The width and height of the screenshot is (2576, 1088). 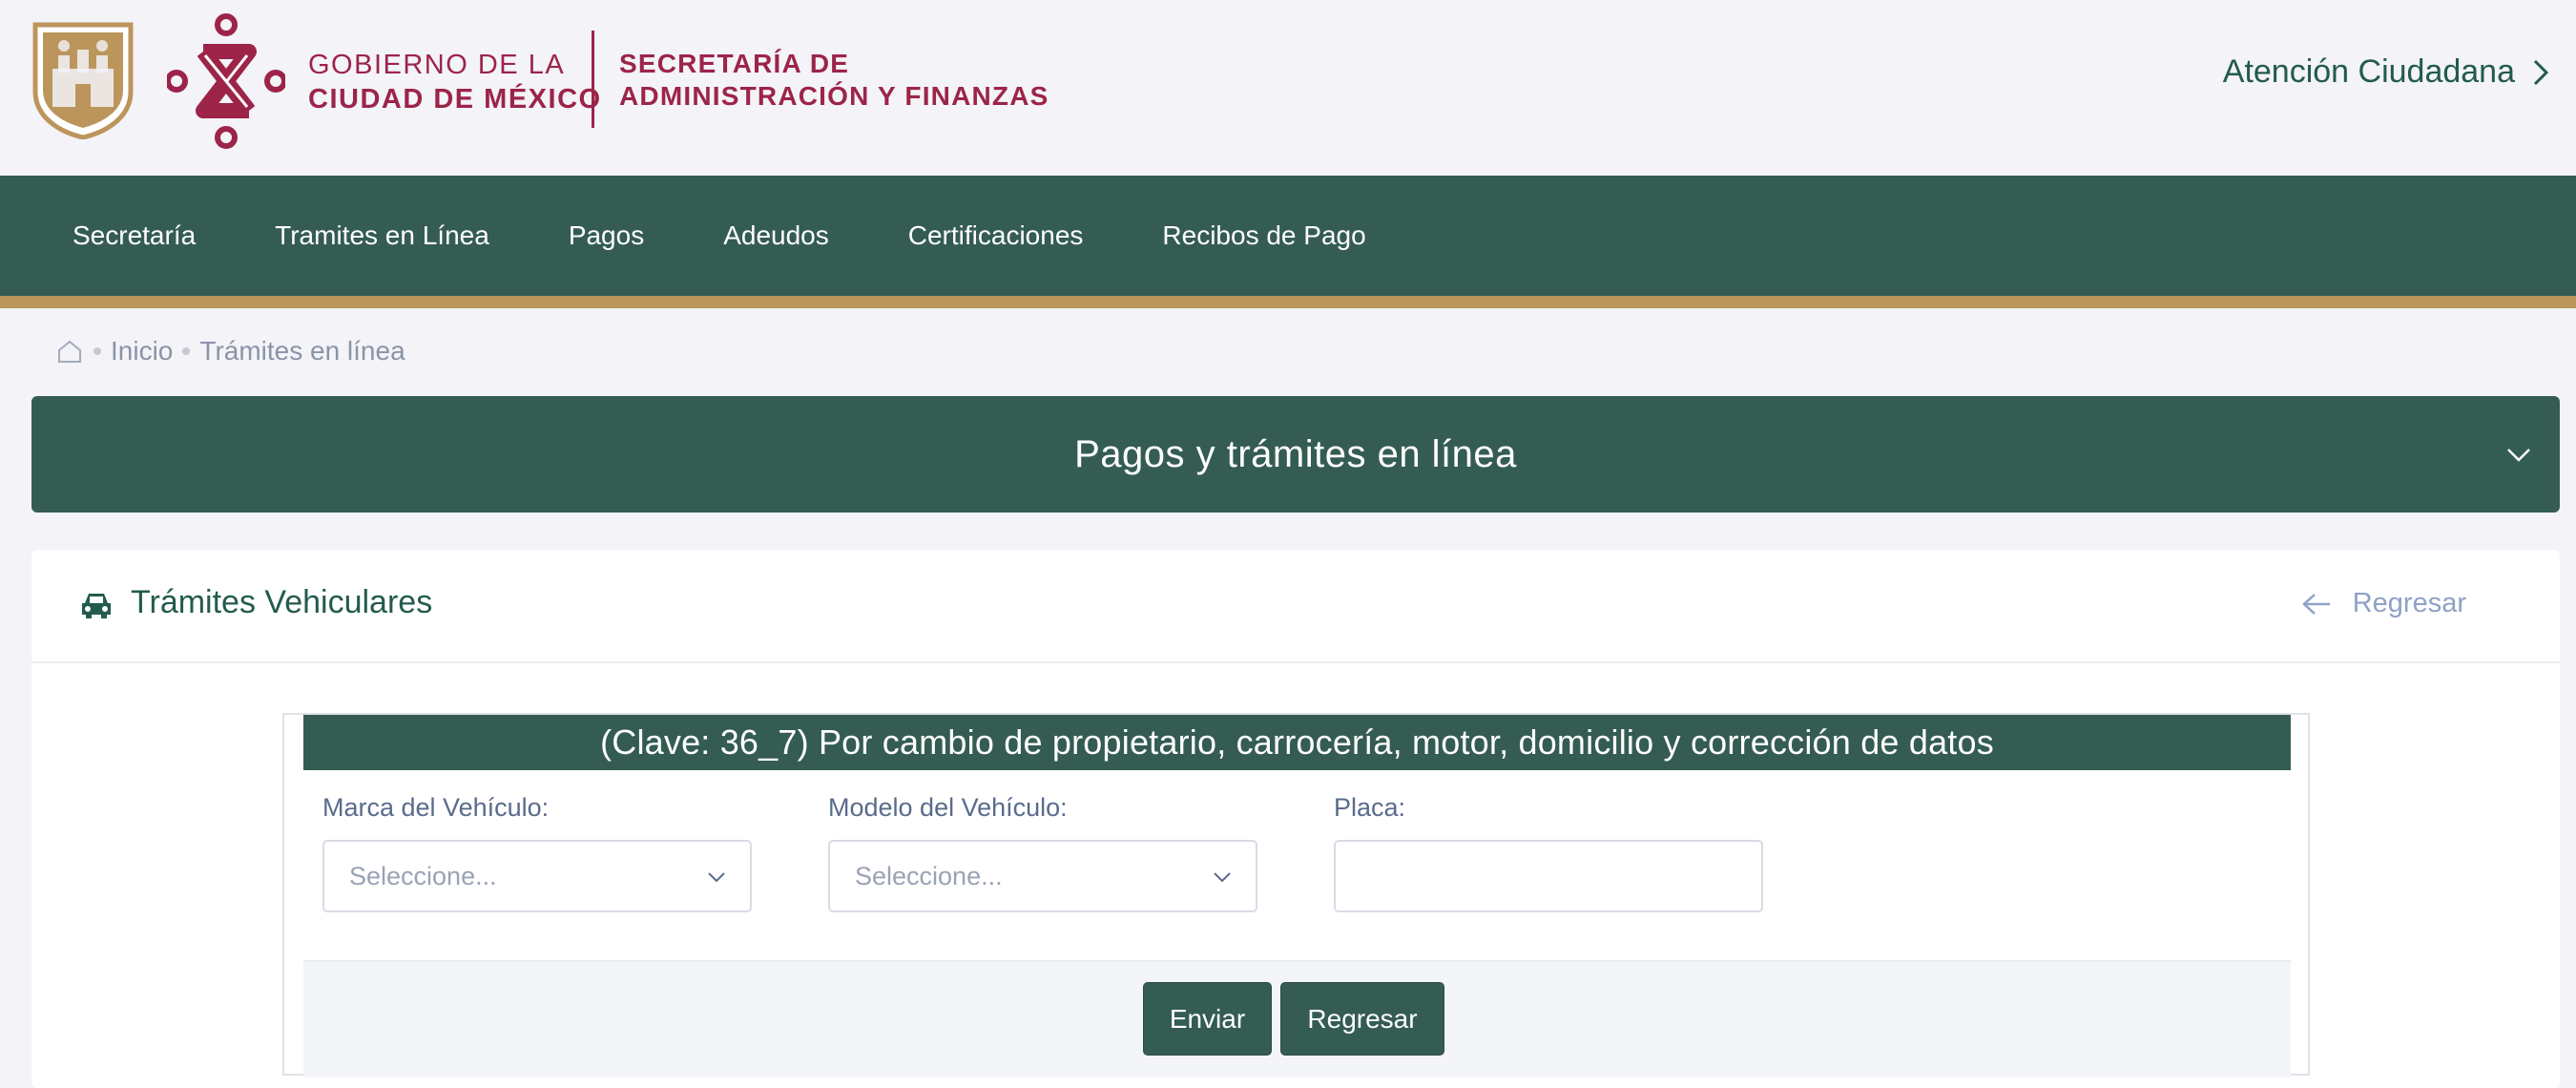 What do you see at coordinates (606, 236) in the screenshot?
I see `nav-item-pagos: Pagos` at bounding box center [606, 236].